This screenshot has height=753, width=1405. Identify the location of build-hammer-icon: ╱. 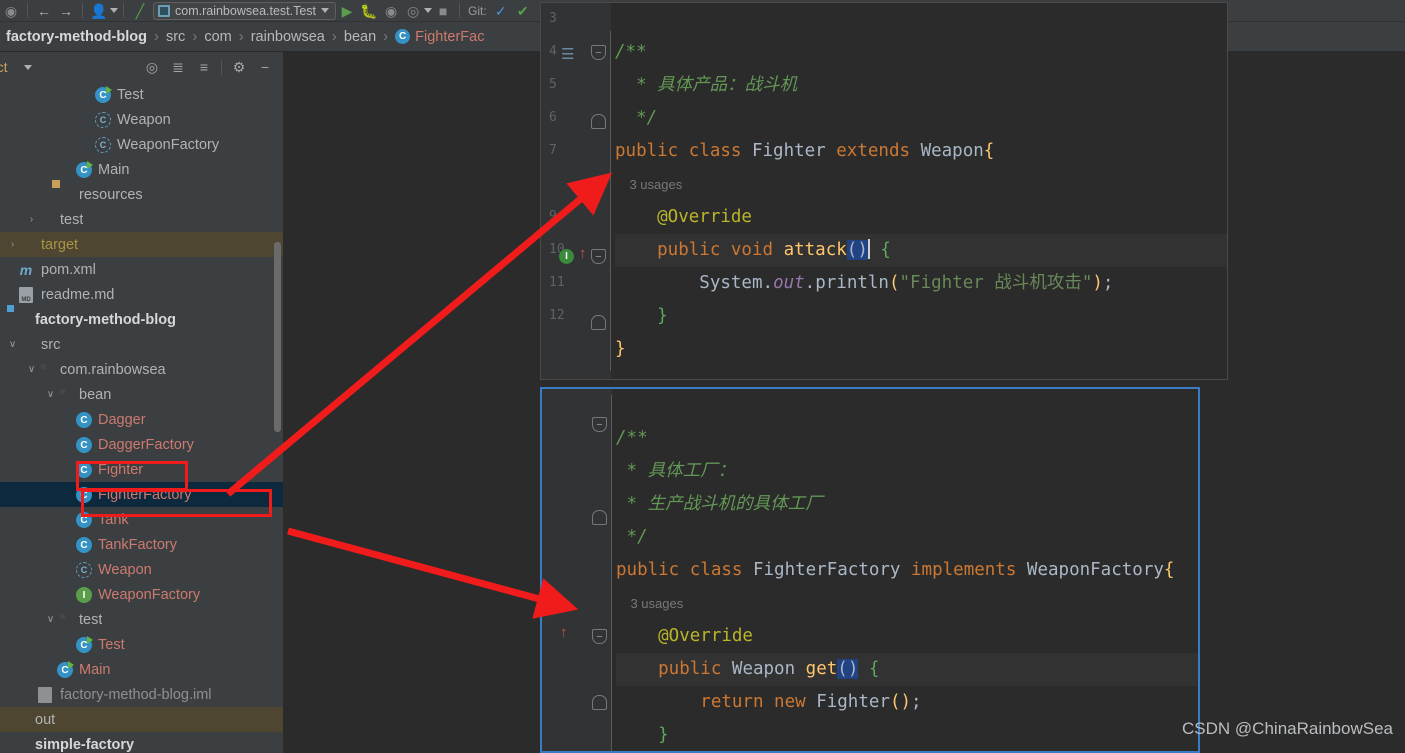
(140, 11).